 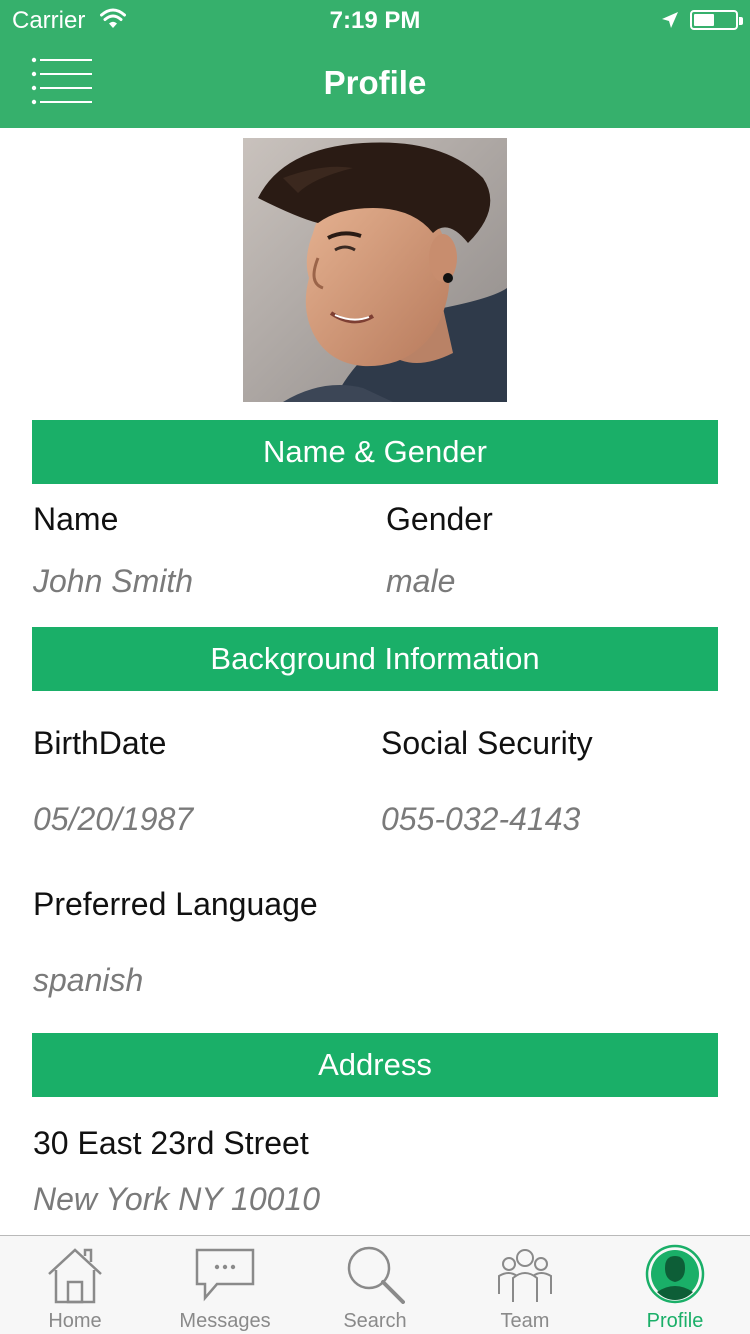 What do you see at coordinates (481, 819) in the screenshot?
I see `social-security-value: 055-032-4143` at bounding box center [481, 819].